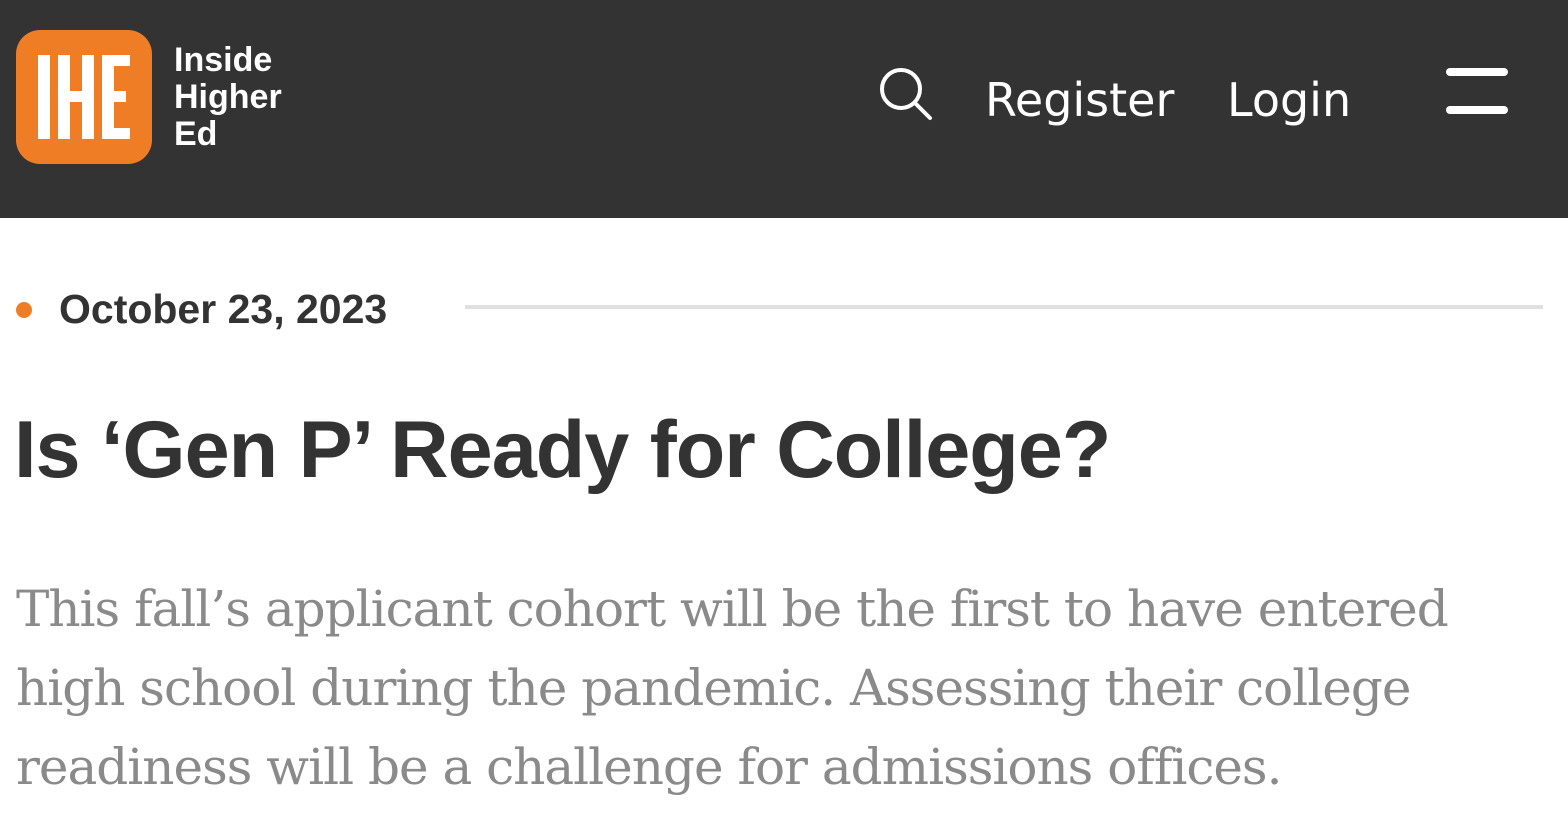 The height and width of the screenshot is (838, 1568). I want to click on date-divider, so click(1004, 307).